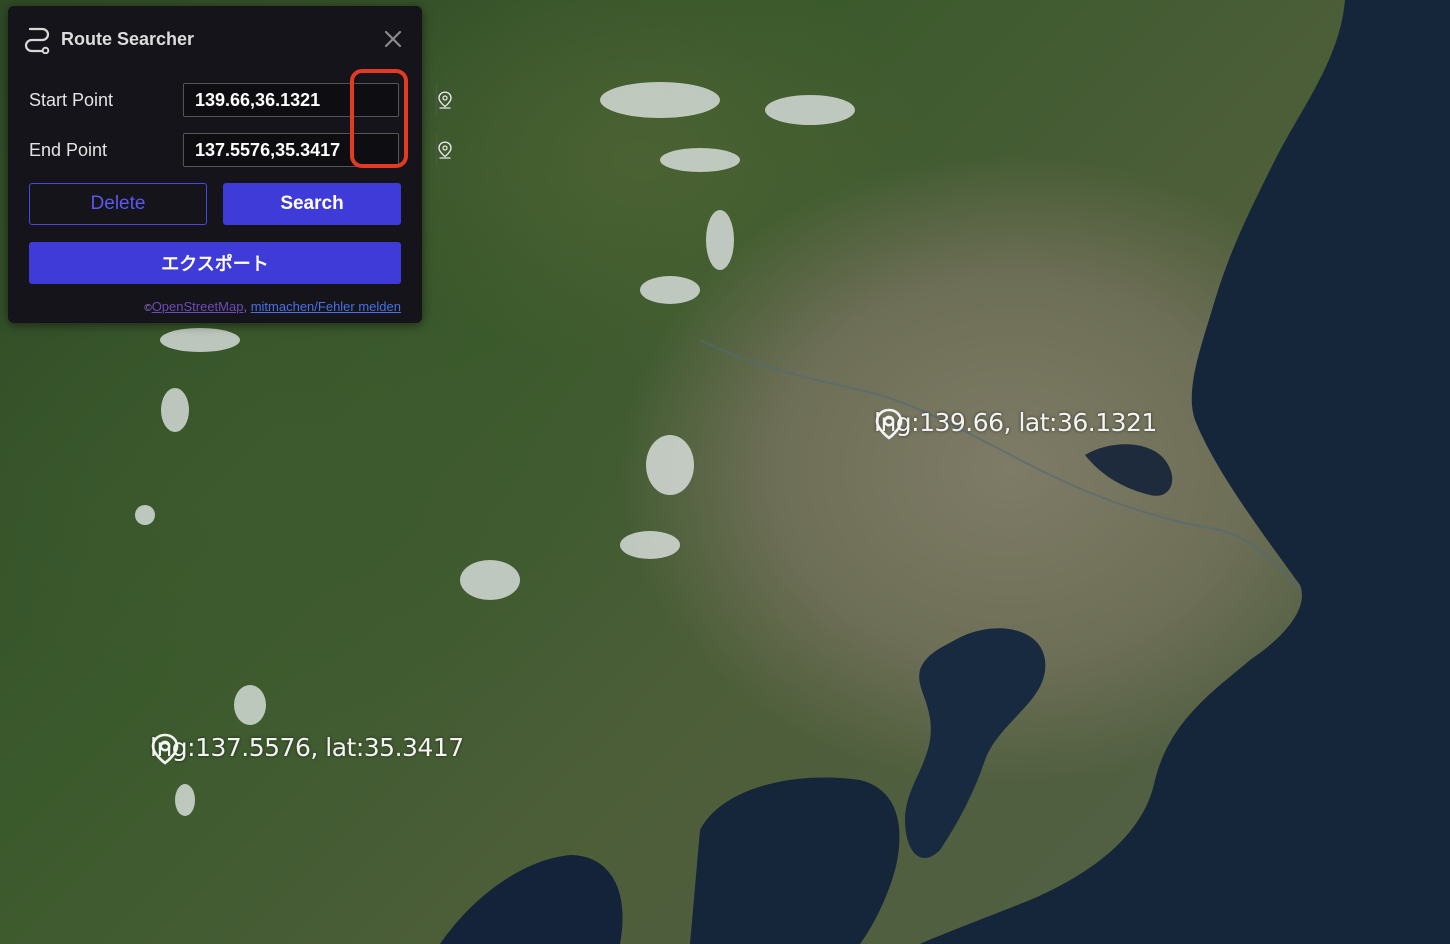 The width and height of the screenshot is (1450, 944). I want to click on map-marker-end: lng:137.5576, lat:35.3417, so click(307, 749).